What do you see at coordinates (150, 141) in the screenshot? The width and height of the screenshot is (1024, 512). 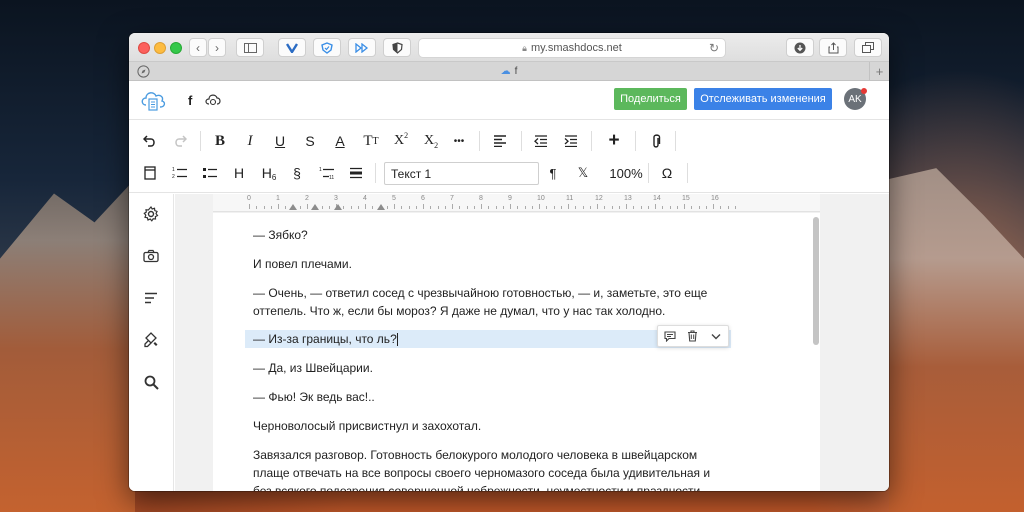 I see `undo-button` at bounding box center [150, 141].